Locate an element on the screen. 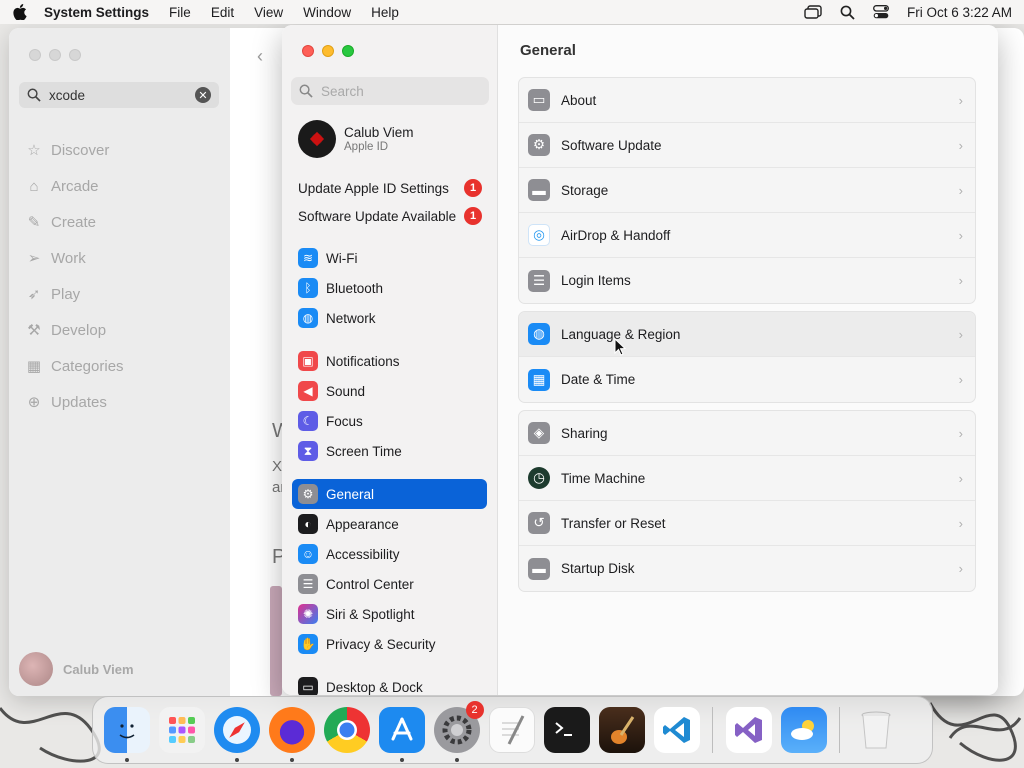 This screenshot has width=1024, height=768. dock-app-store is located at coordinates (401, 734).